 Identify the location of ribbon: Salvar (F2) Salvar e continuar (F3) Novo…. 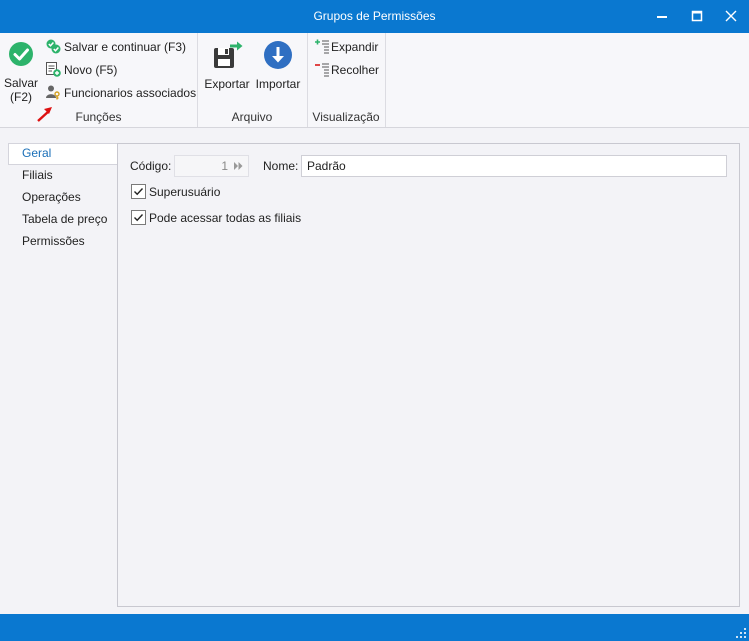
(374, 80).